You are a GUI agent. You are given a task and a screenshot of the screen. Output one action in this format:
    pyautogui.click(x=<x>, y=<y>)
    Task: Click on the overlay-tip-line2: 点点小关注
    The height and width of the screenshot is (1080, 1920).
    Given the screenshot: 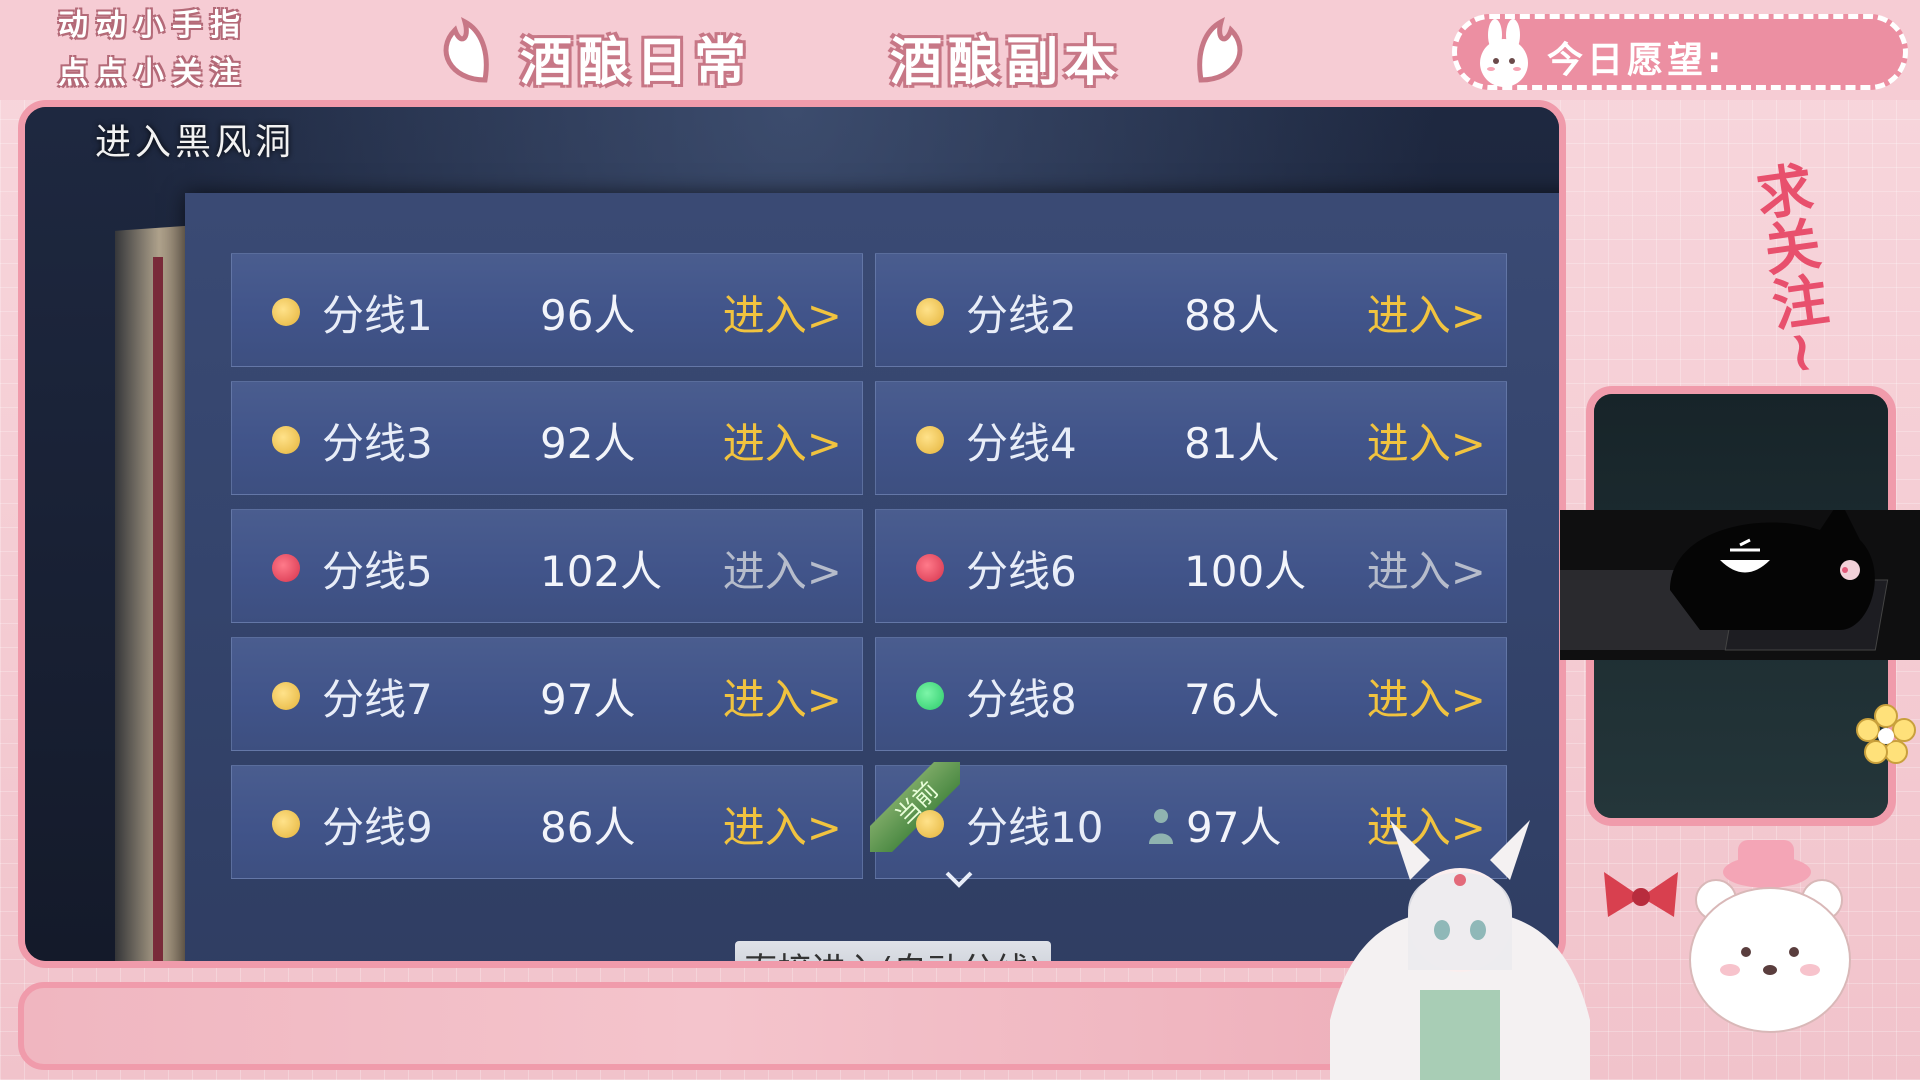 What is the action you would take?
    pyautogui.click(x=153, y=73)
    